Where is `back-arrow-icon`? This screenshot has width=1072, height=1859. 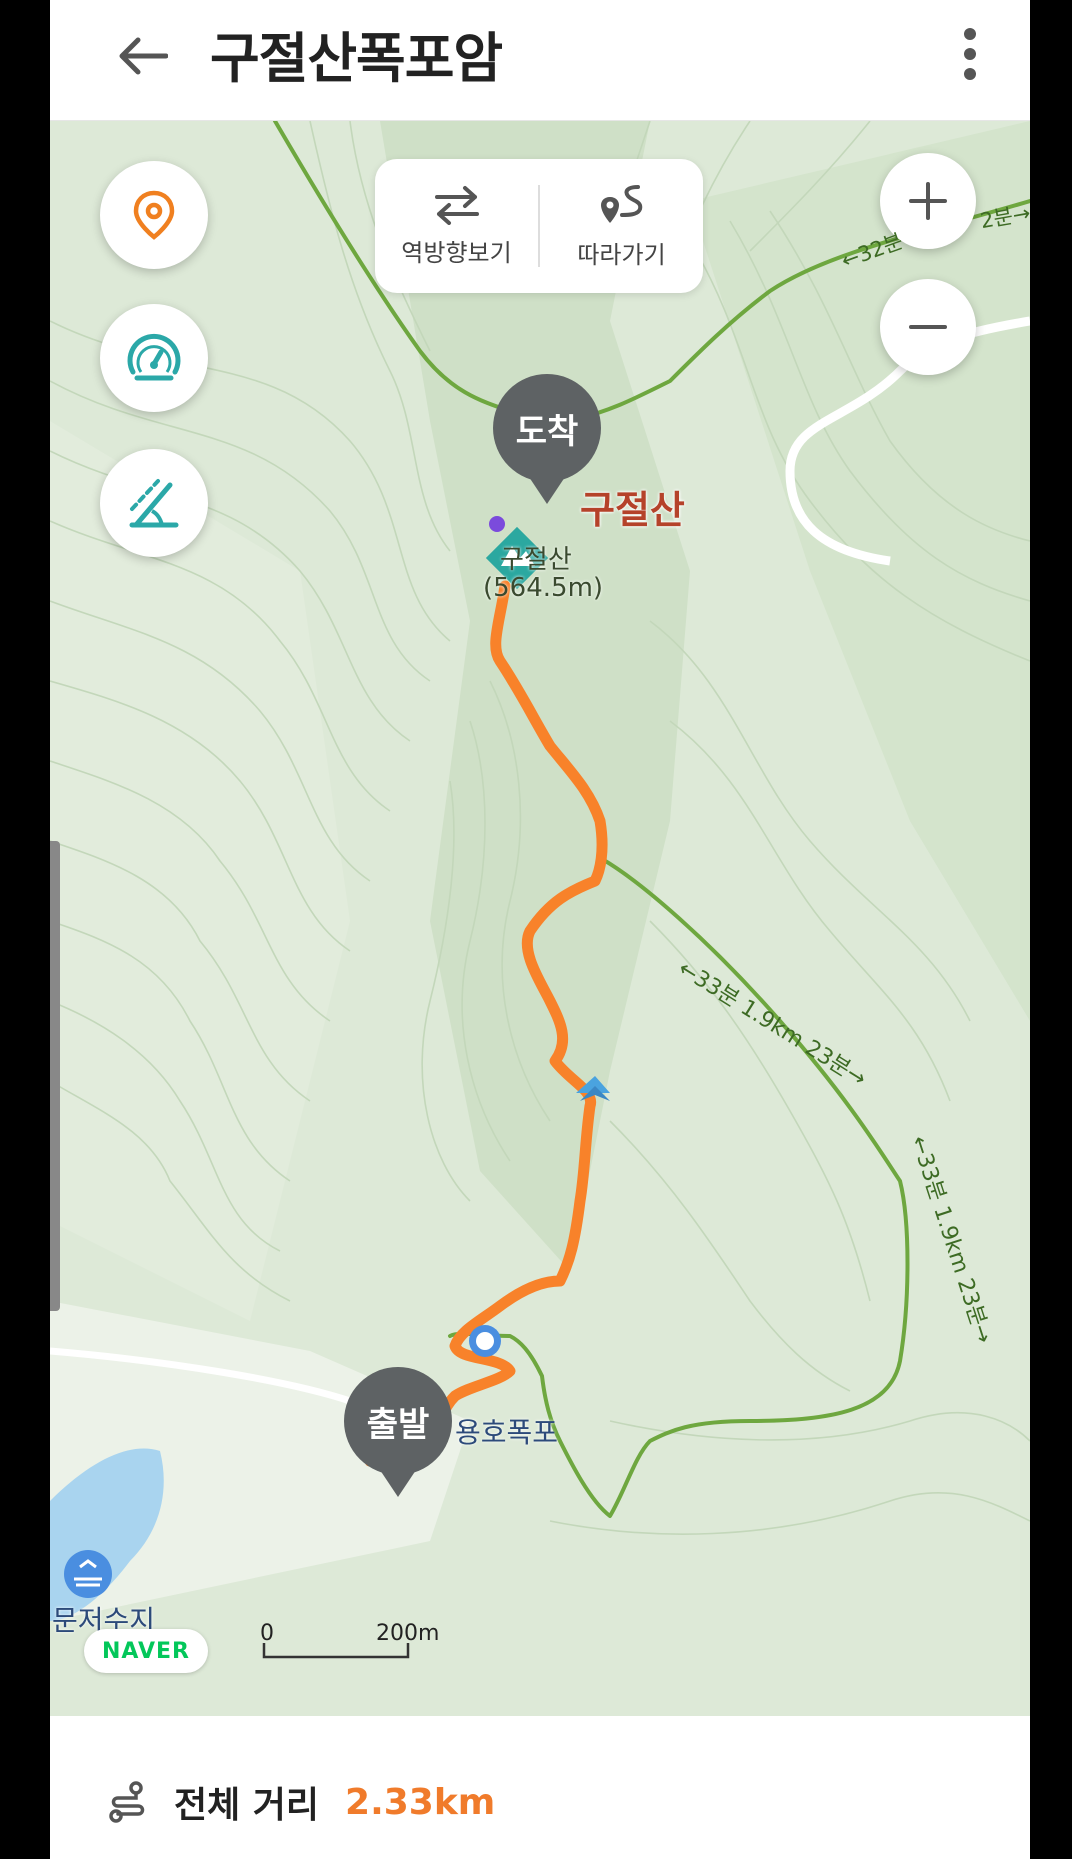 back-arrow-icon is located at coordinates (143, 56).